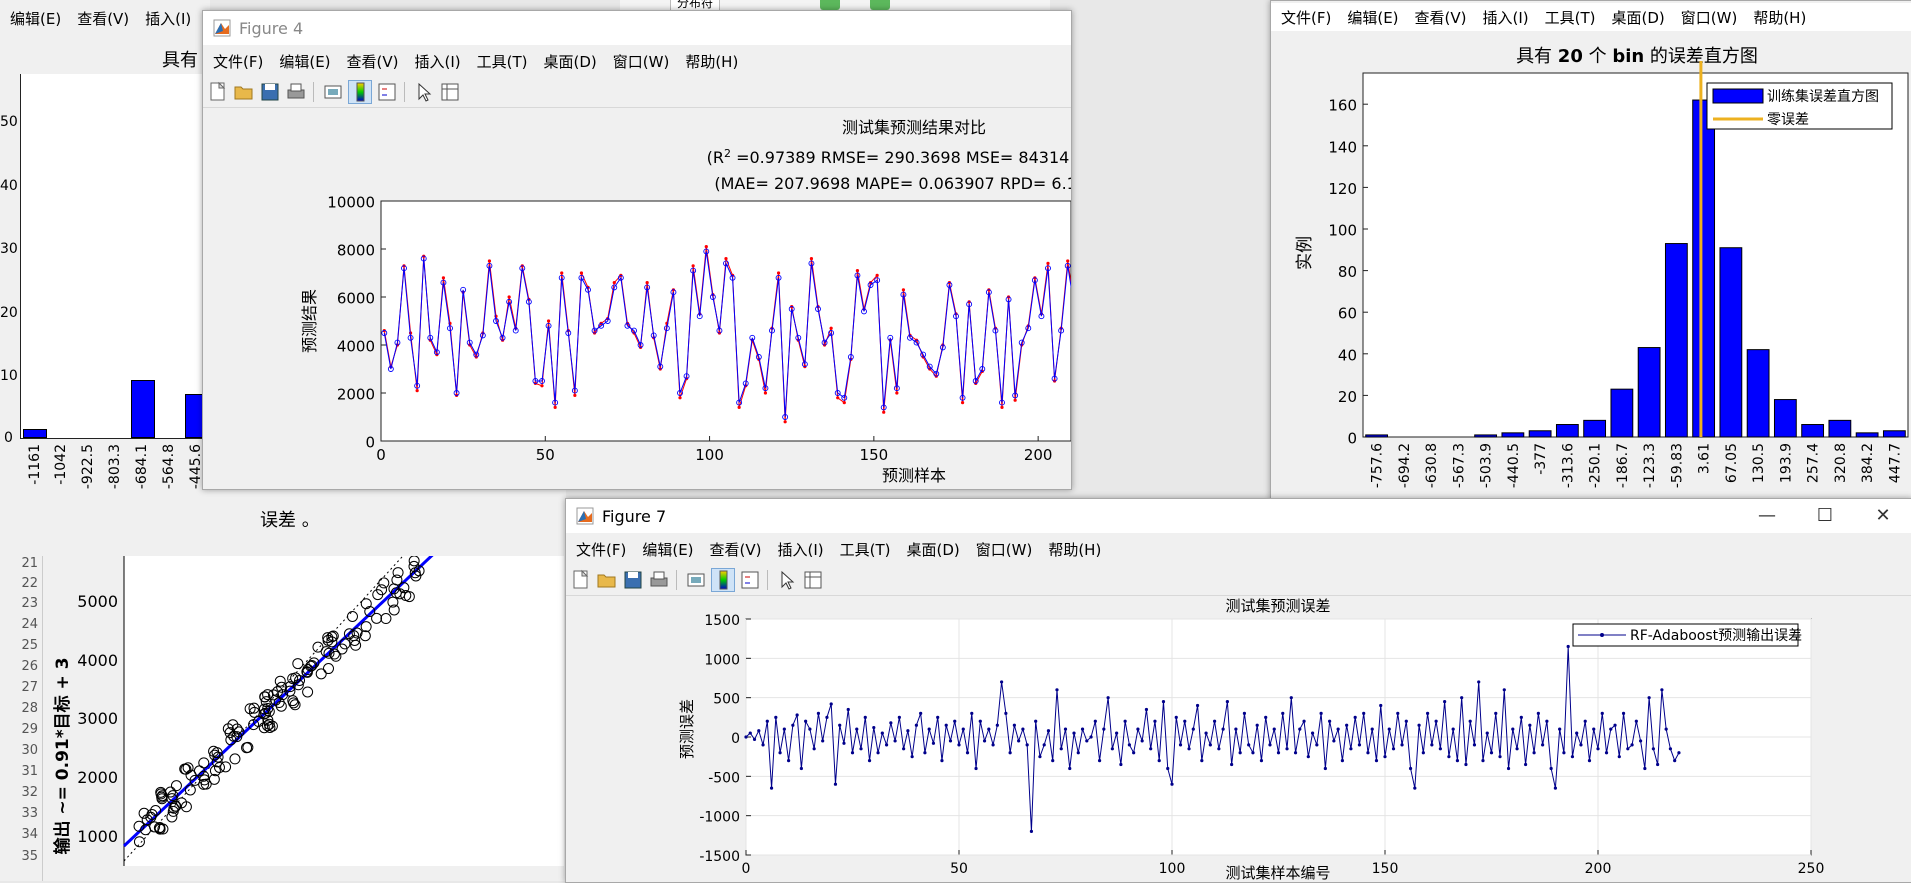  Describe the element at coordinates (1799, 106) in the screenshot. I see `histogram-legend: 训练集误差直方图 零误差` at that location.